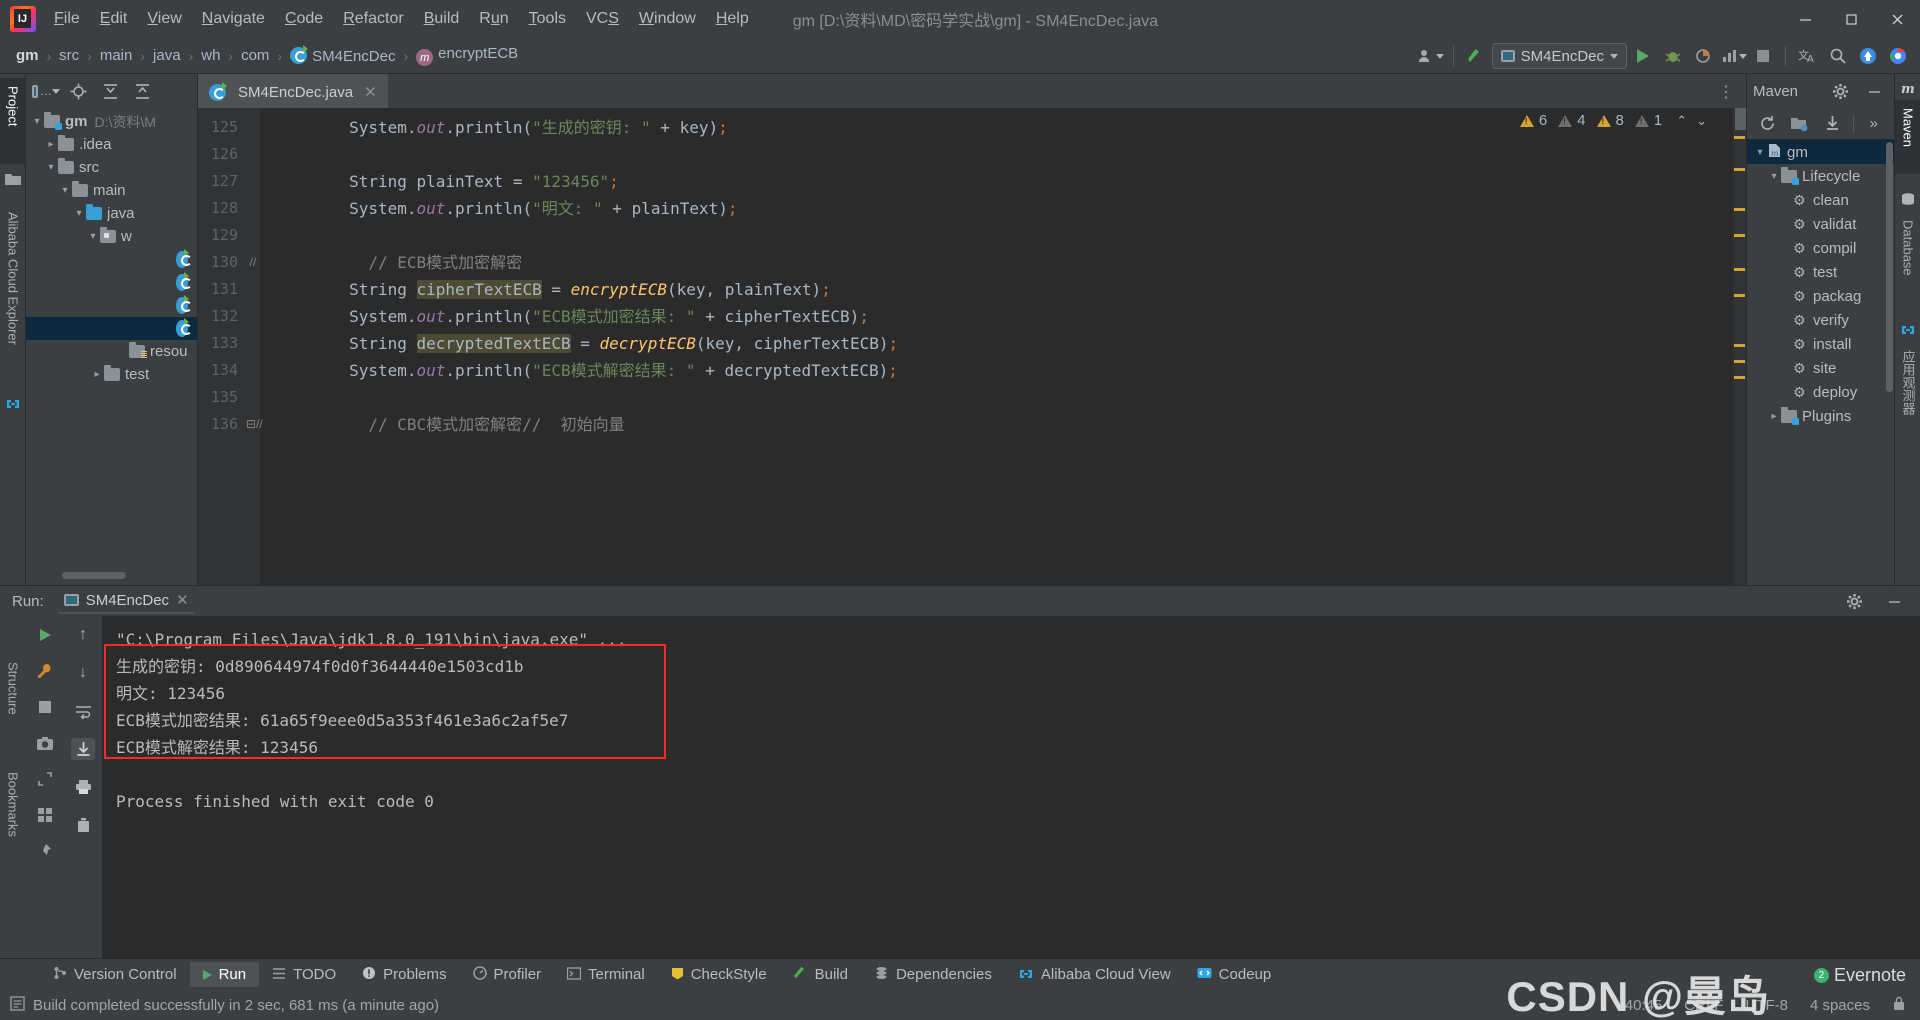  What do you see at coordinates (45, 743) in the screenshot?
I see `camera-icon` at bounding box center [45, 743].